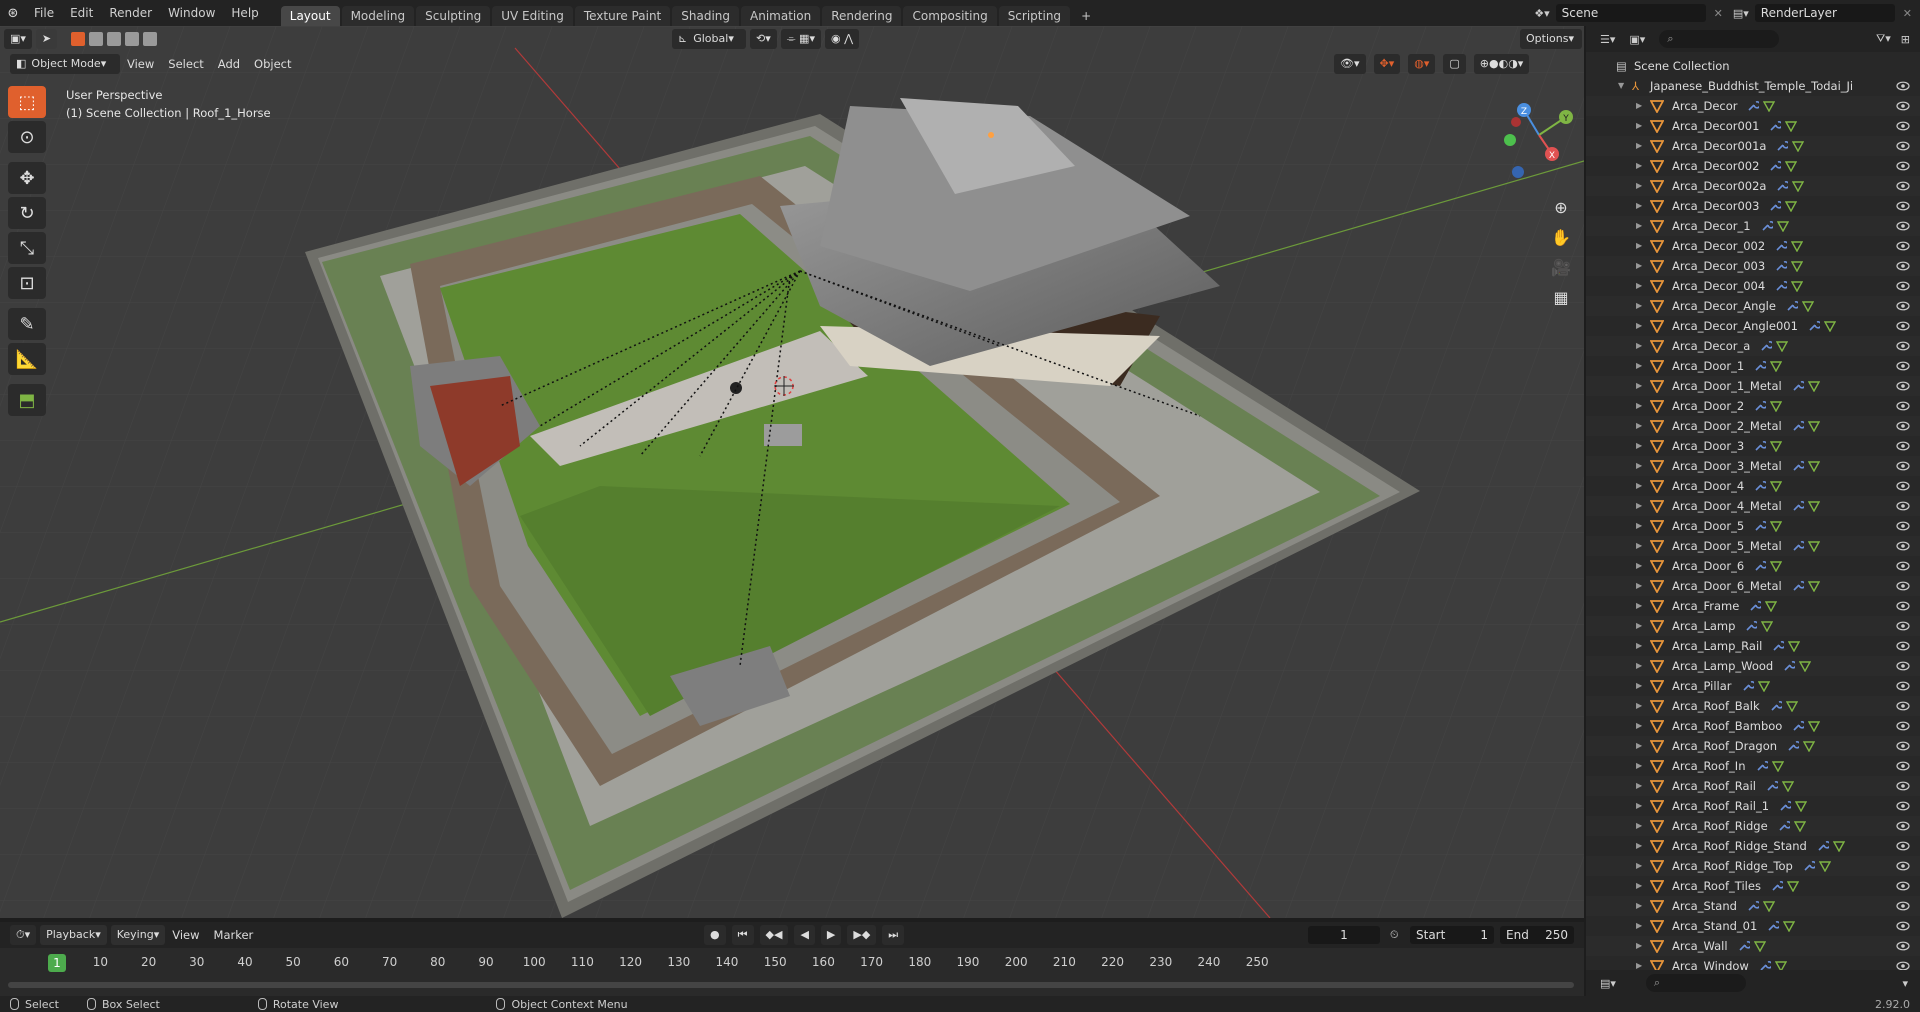  What do you see at coordinates (1753, 606) in the screenshot?
I see `outliner-item: ▶ Arca_Frame` at bounding box center [1753, 606].